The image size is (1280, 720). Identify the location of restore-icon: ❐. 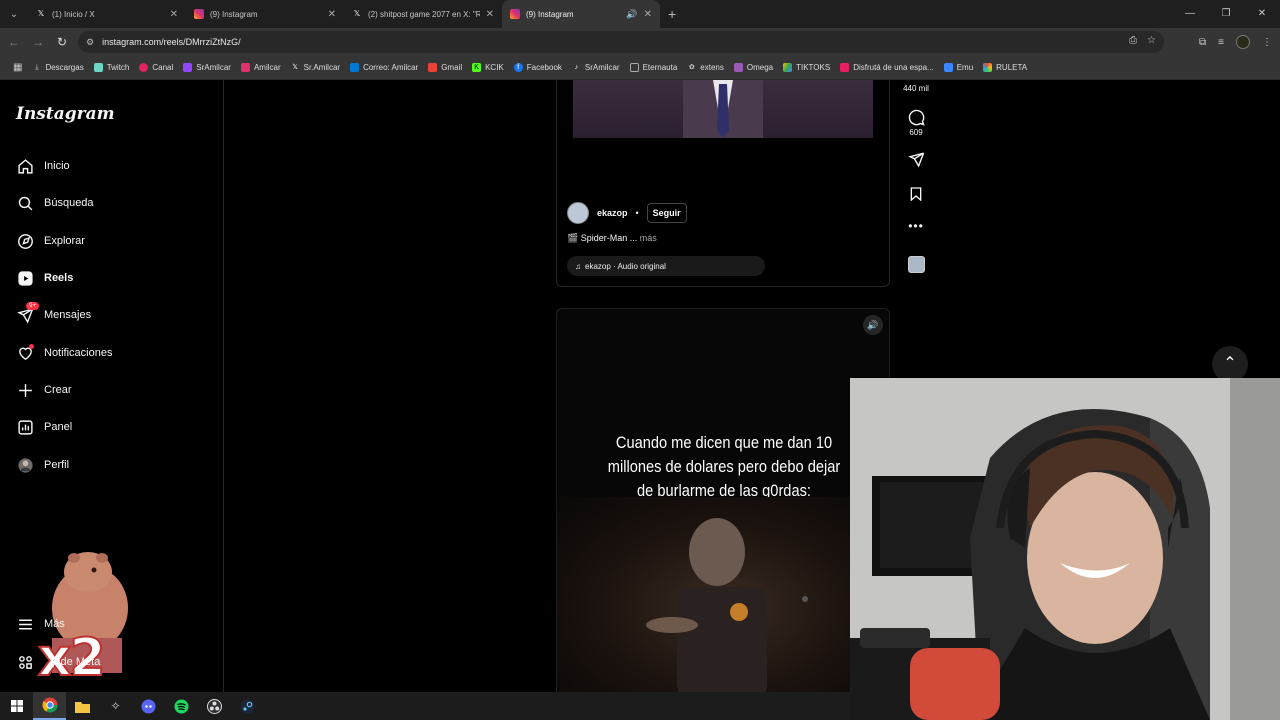
(1226, 14).